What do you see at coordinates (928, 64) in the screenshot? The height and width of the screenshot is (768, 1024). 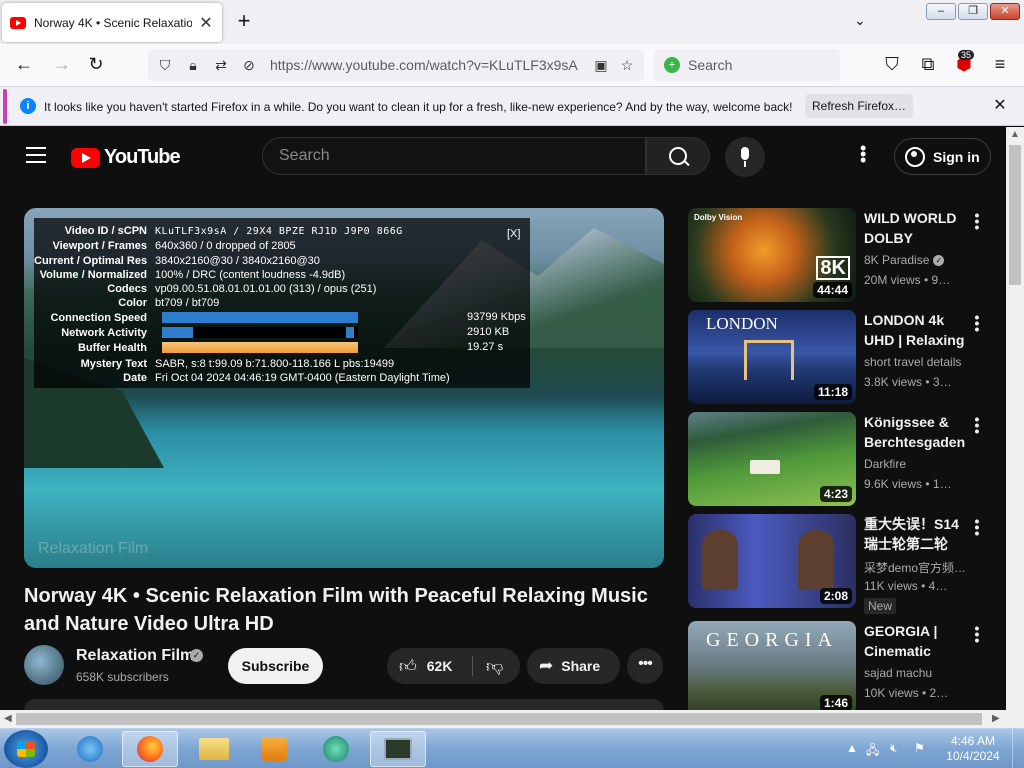 I see `extensions-icon: ⧉` at bounding box center [928, 64].